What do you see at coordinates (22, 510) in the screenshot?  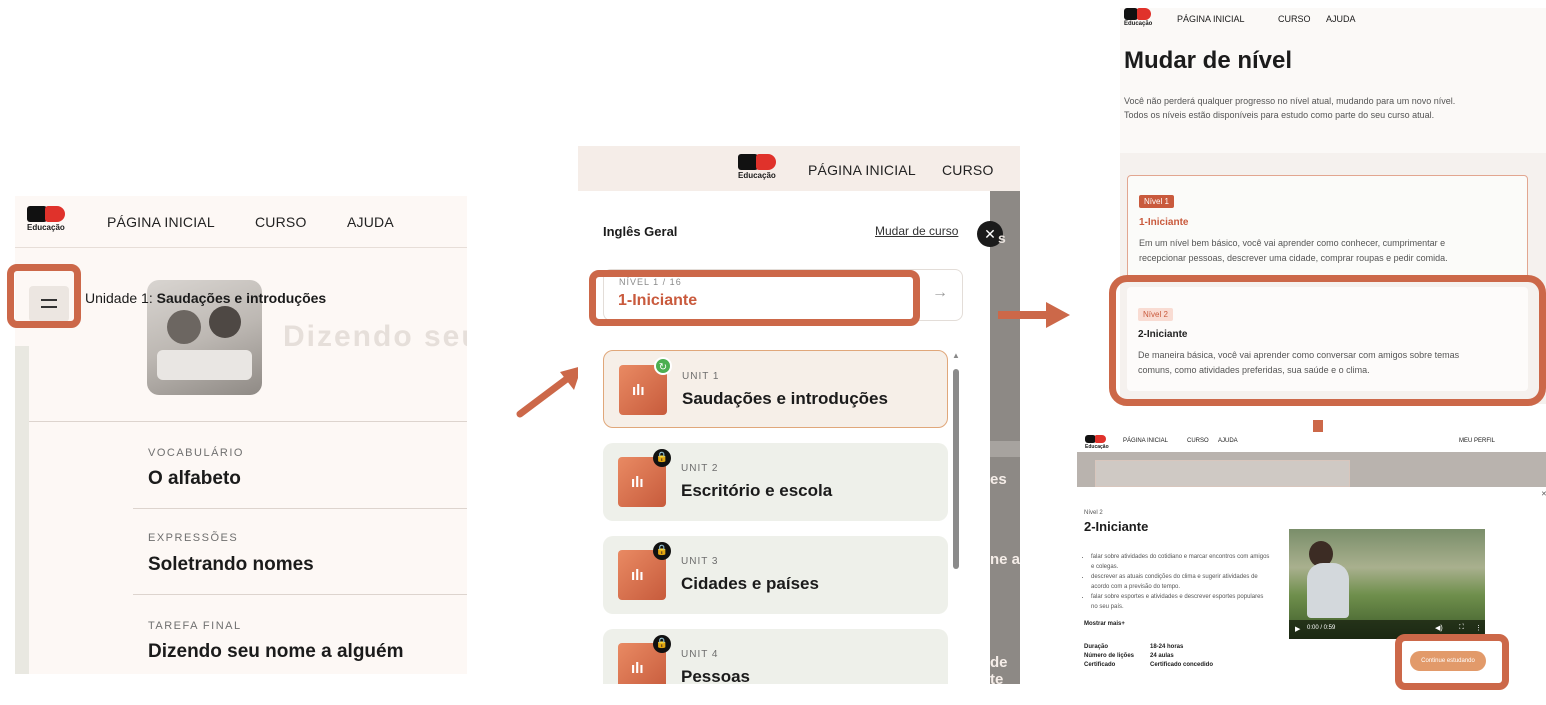 I see `left-gutter` at bounding box center [22, 510].